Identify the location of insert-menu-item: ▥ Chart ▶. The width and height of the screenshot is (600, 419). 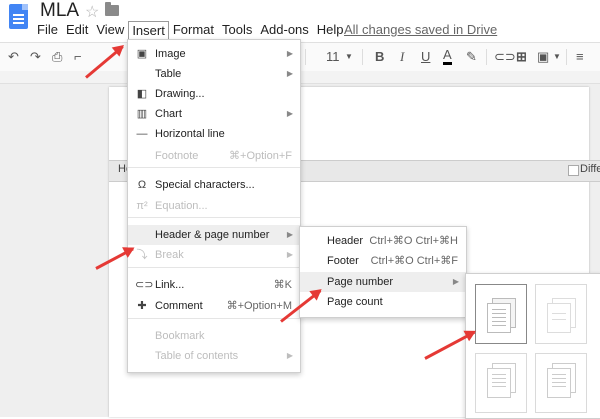
(214, 114).